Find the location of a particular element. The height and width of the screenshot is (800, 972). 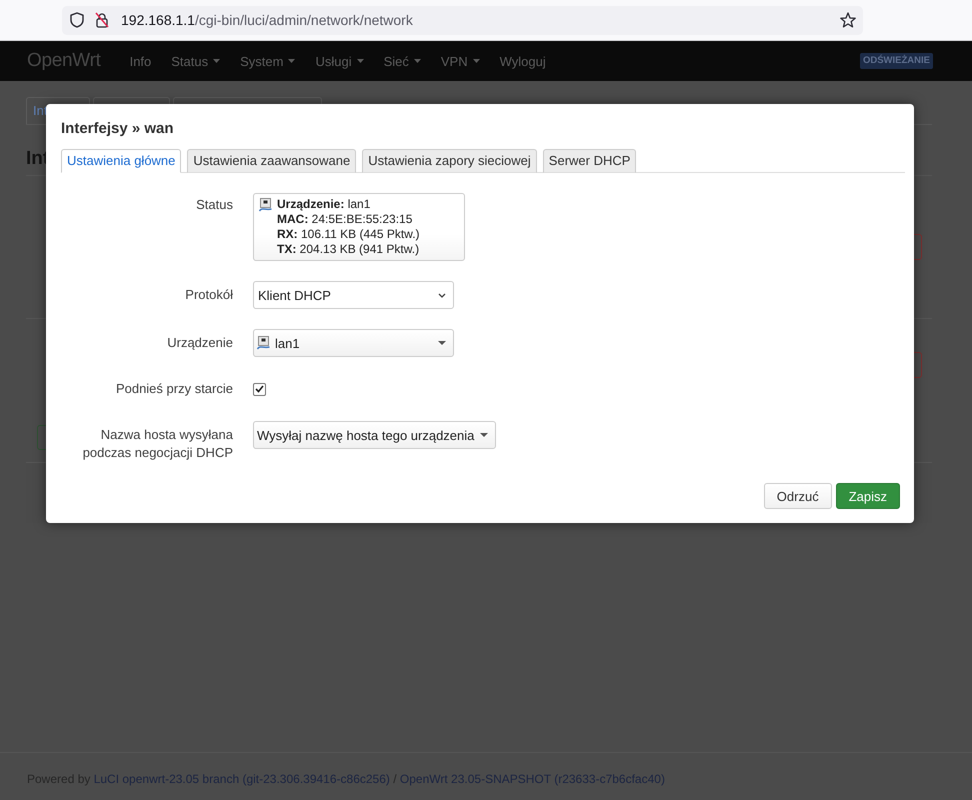

field-label: Podnieś przy starcie is located at coordinates (173, 389).